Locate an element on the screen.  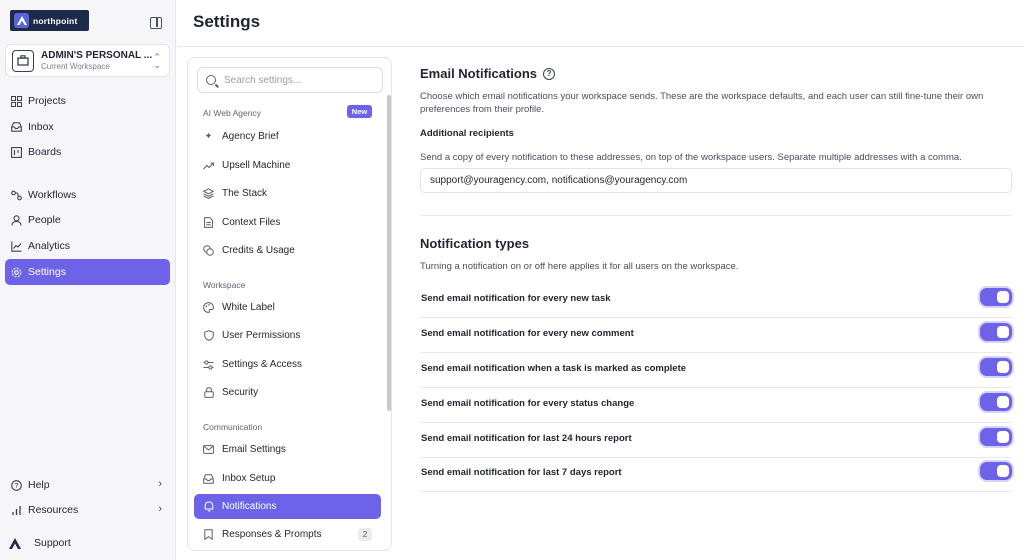
notification-types-title: Notification types is located at coordinates (475, 243).